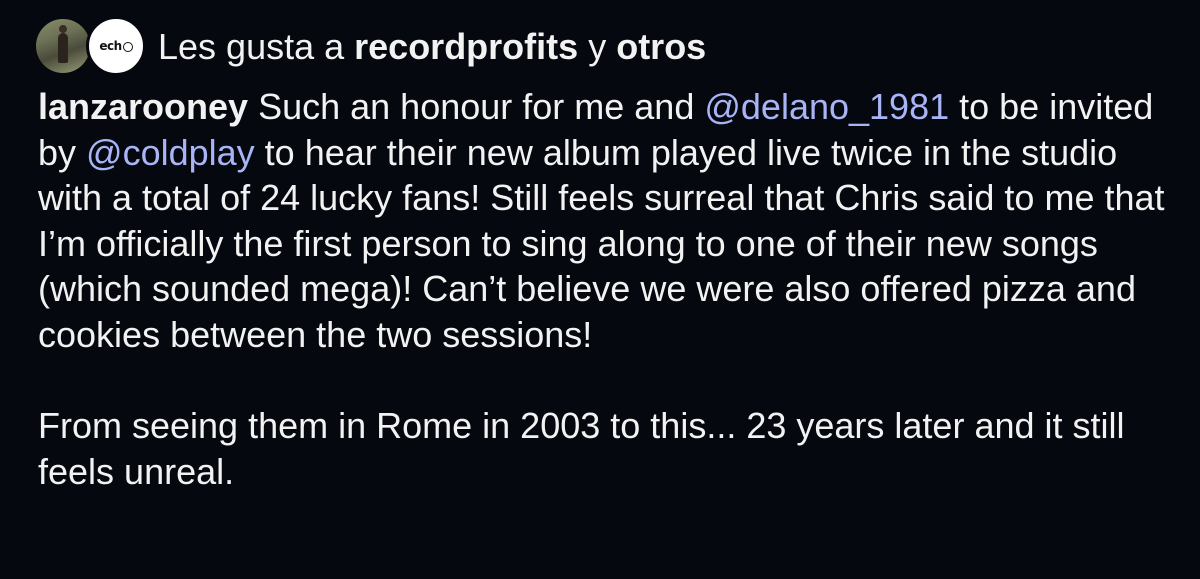 The height and width of the screenshot is (579, 1200). I want to click on echo-logo-icon, so click(127, 47).